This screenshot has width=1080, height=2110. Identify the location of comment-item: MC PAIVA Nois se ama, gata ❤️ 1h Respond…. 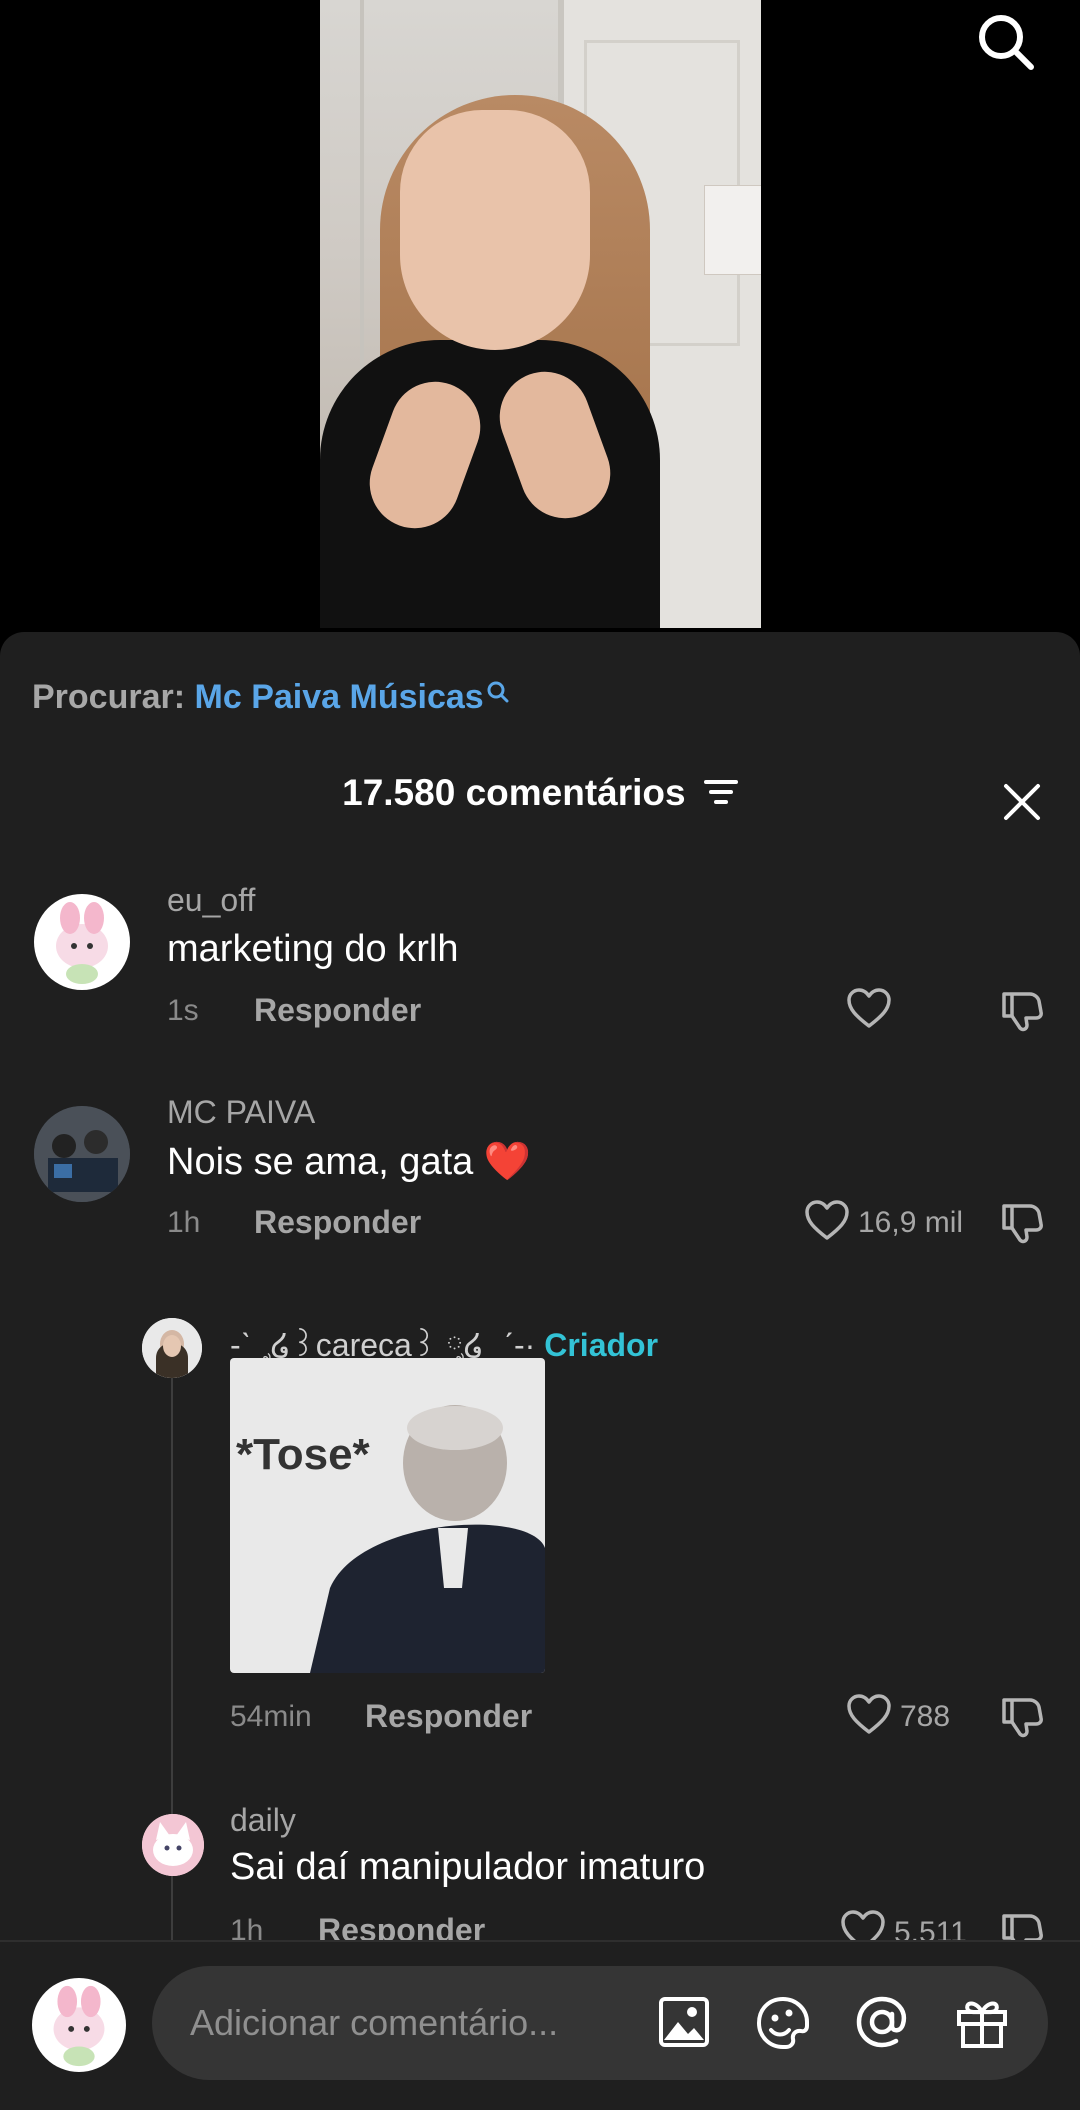
(540, 1169).